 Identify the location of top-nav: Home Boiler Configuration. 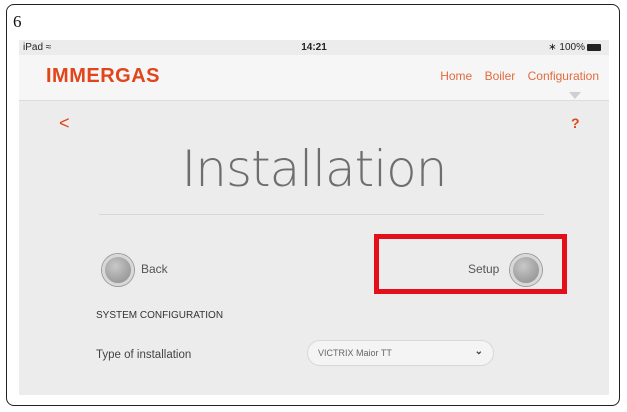
(515, 76).